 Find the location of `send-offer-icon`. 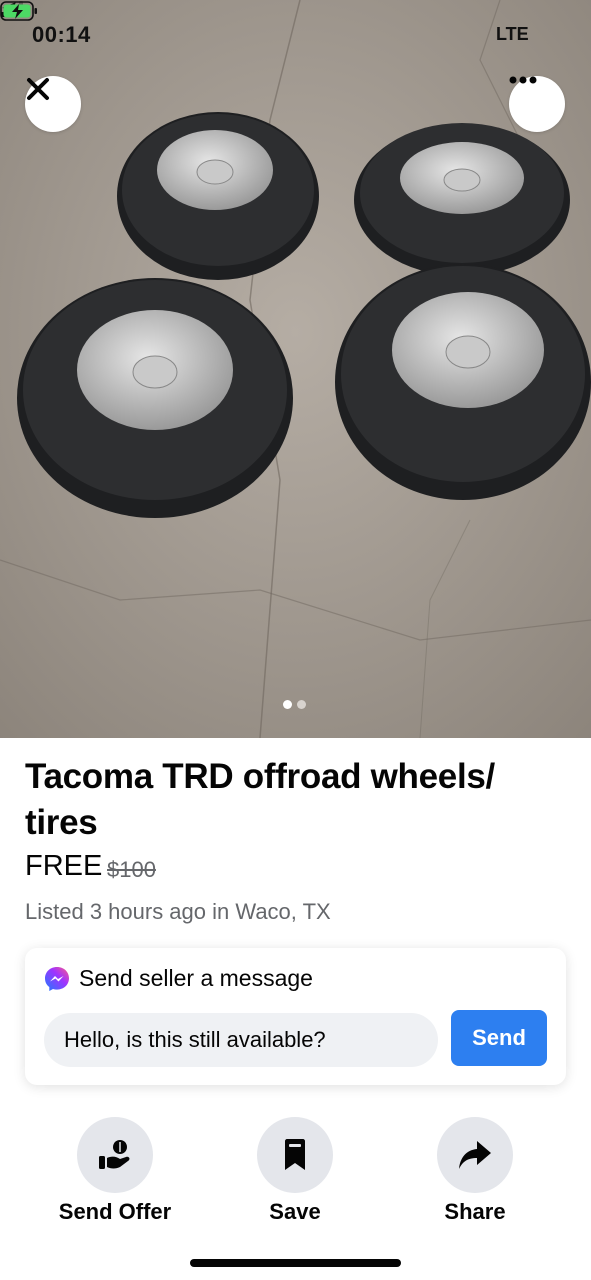

send-offer-icon is located at coordinates (114, 1154).